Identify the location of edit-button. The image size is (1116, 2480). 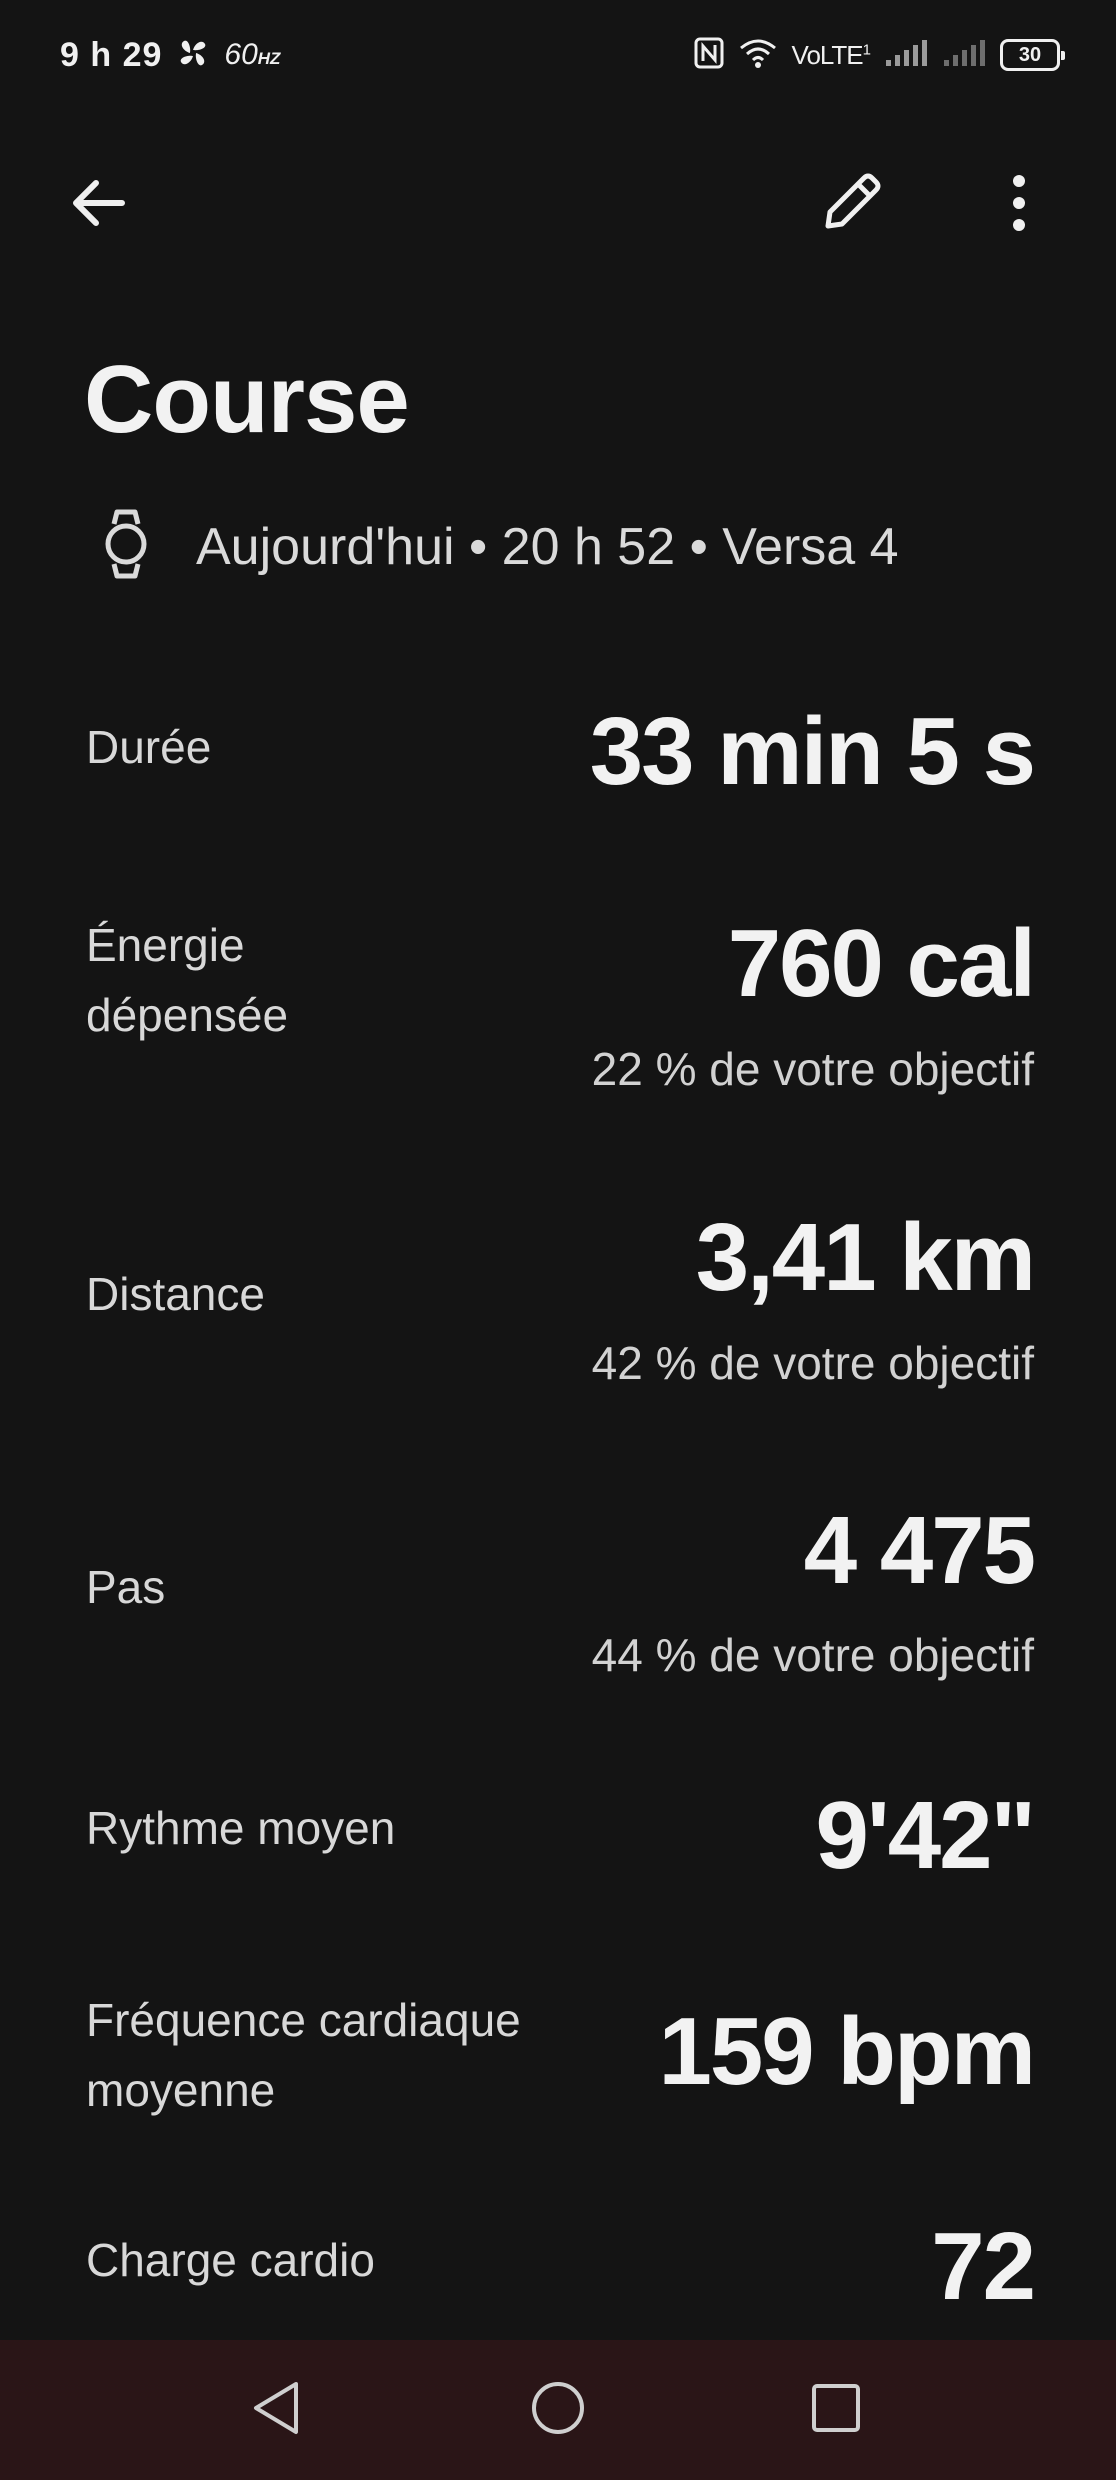
(851, 205).